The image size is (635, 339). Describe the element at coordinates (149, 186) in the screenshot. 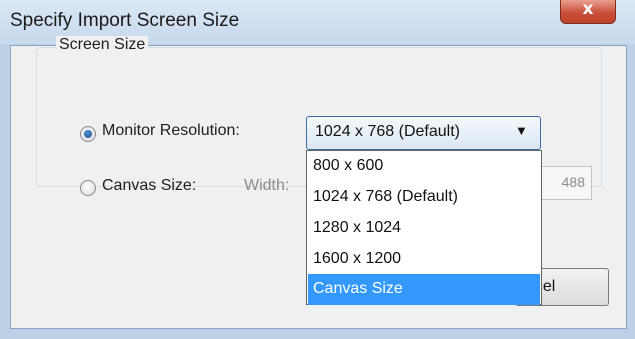

I see `canvas-size-label: Canvas Size:` at that location.